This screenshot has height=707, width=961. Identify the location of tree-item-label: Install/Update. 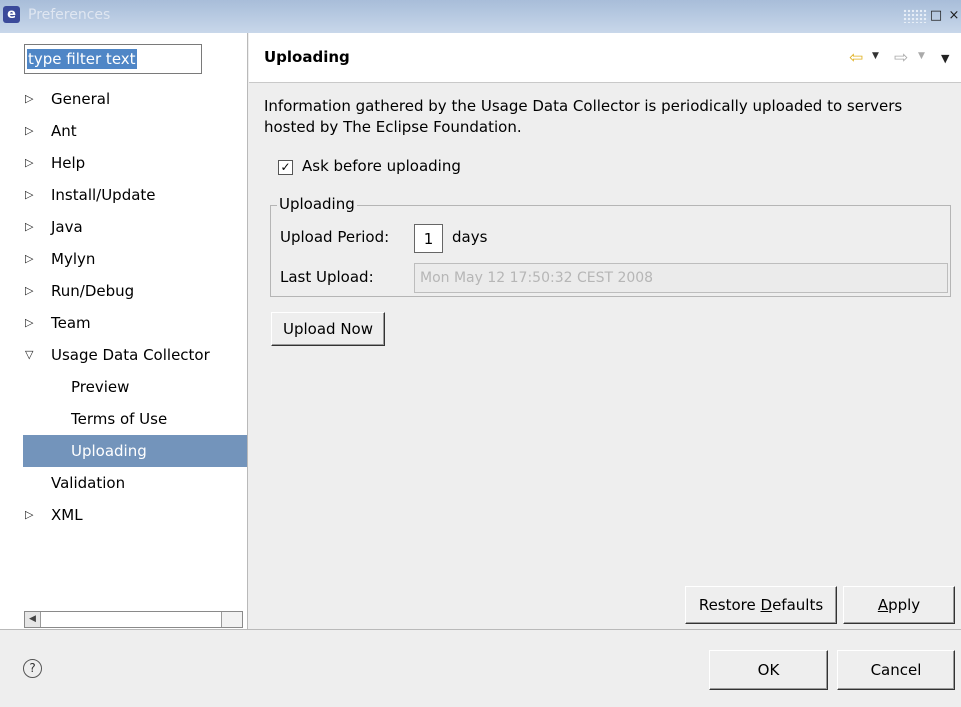
(103, 195).